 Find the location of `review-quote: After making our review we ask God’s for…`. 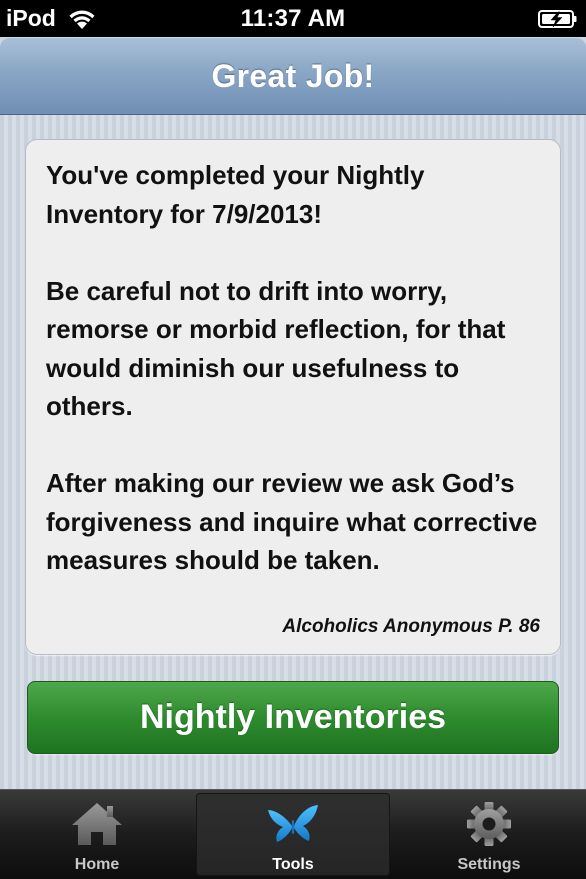

review-quote: After making our review we ask God’s for… is located at coordinates (292, 521).